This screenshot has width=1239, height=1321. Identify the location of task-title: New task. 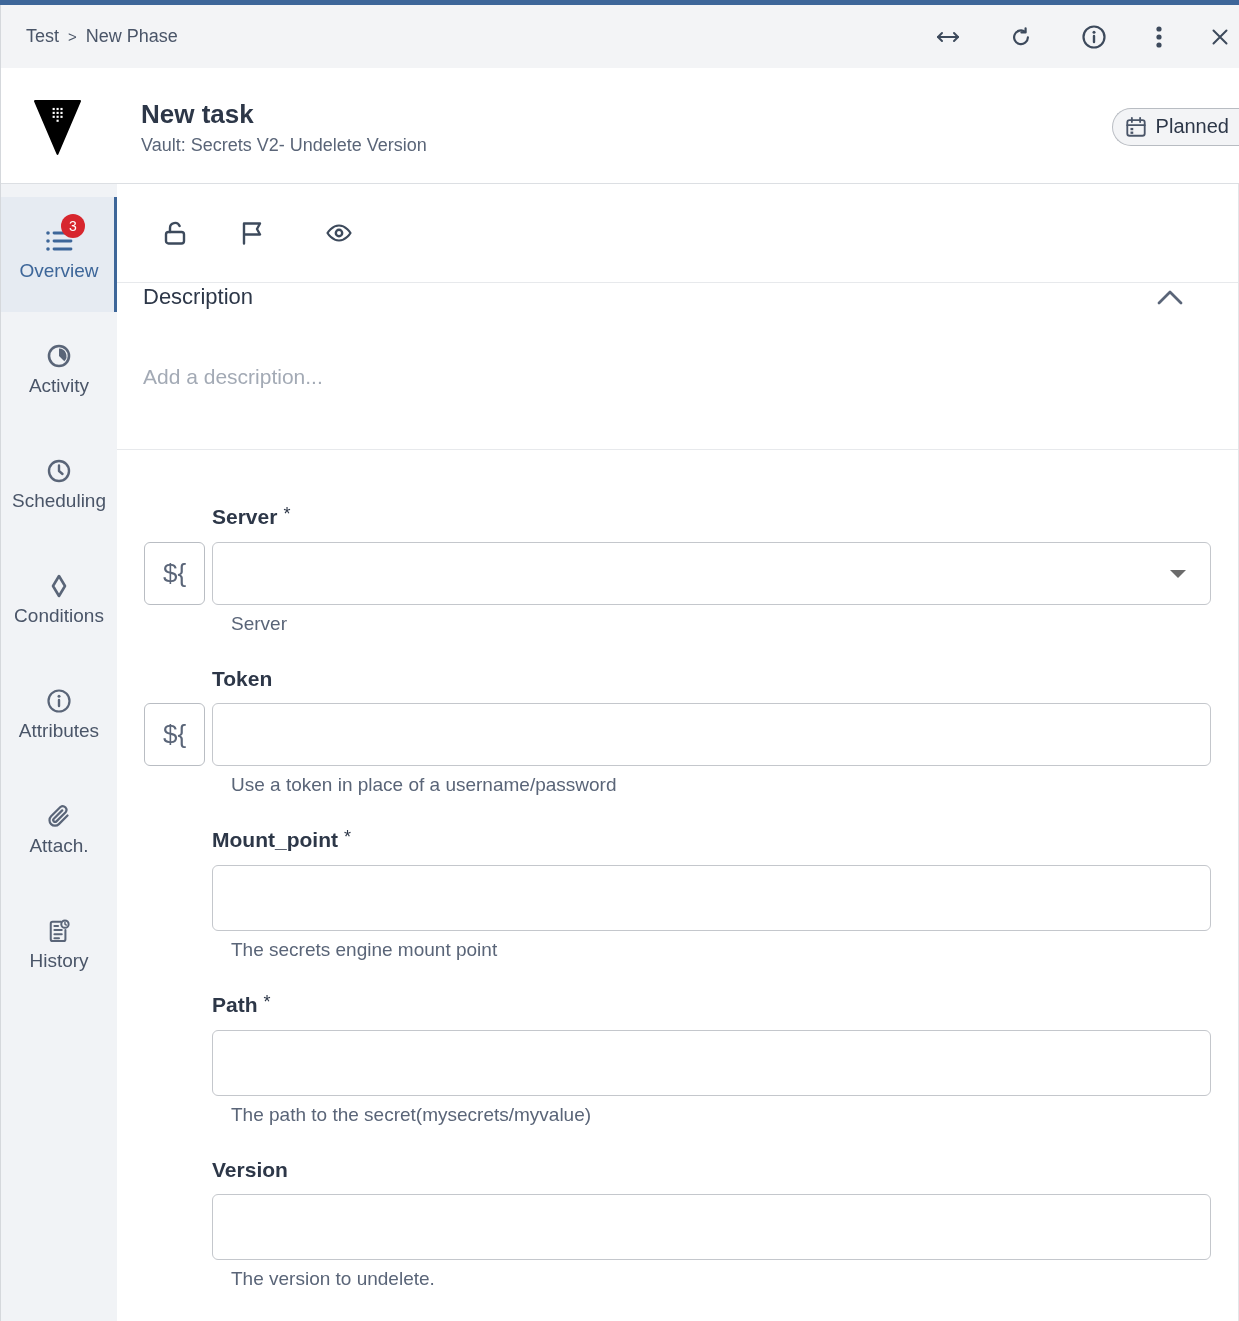
(197, 113).